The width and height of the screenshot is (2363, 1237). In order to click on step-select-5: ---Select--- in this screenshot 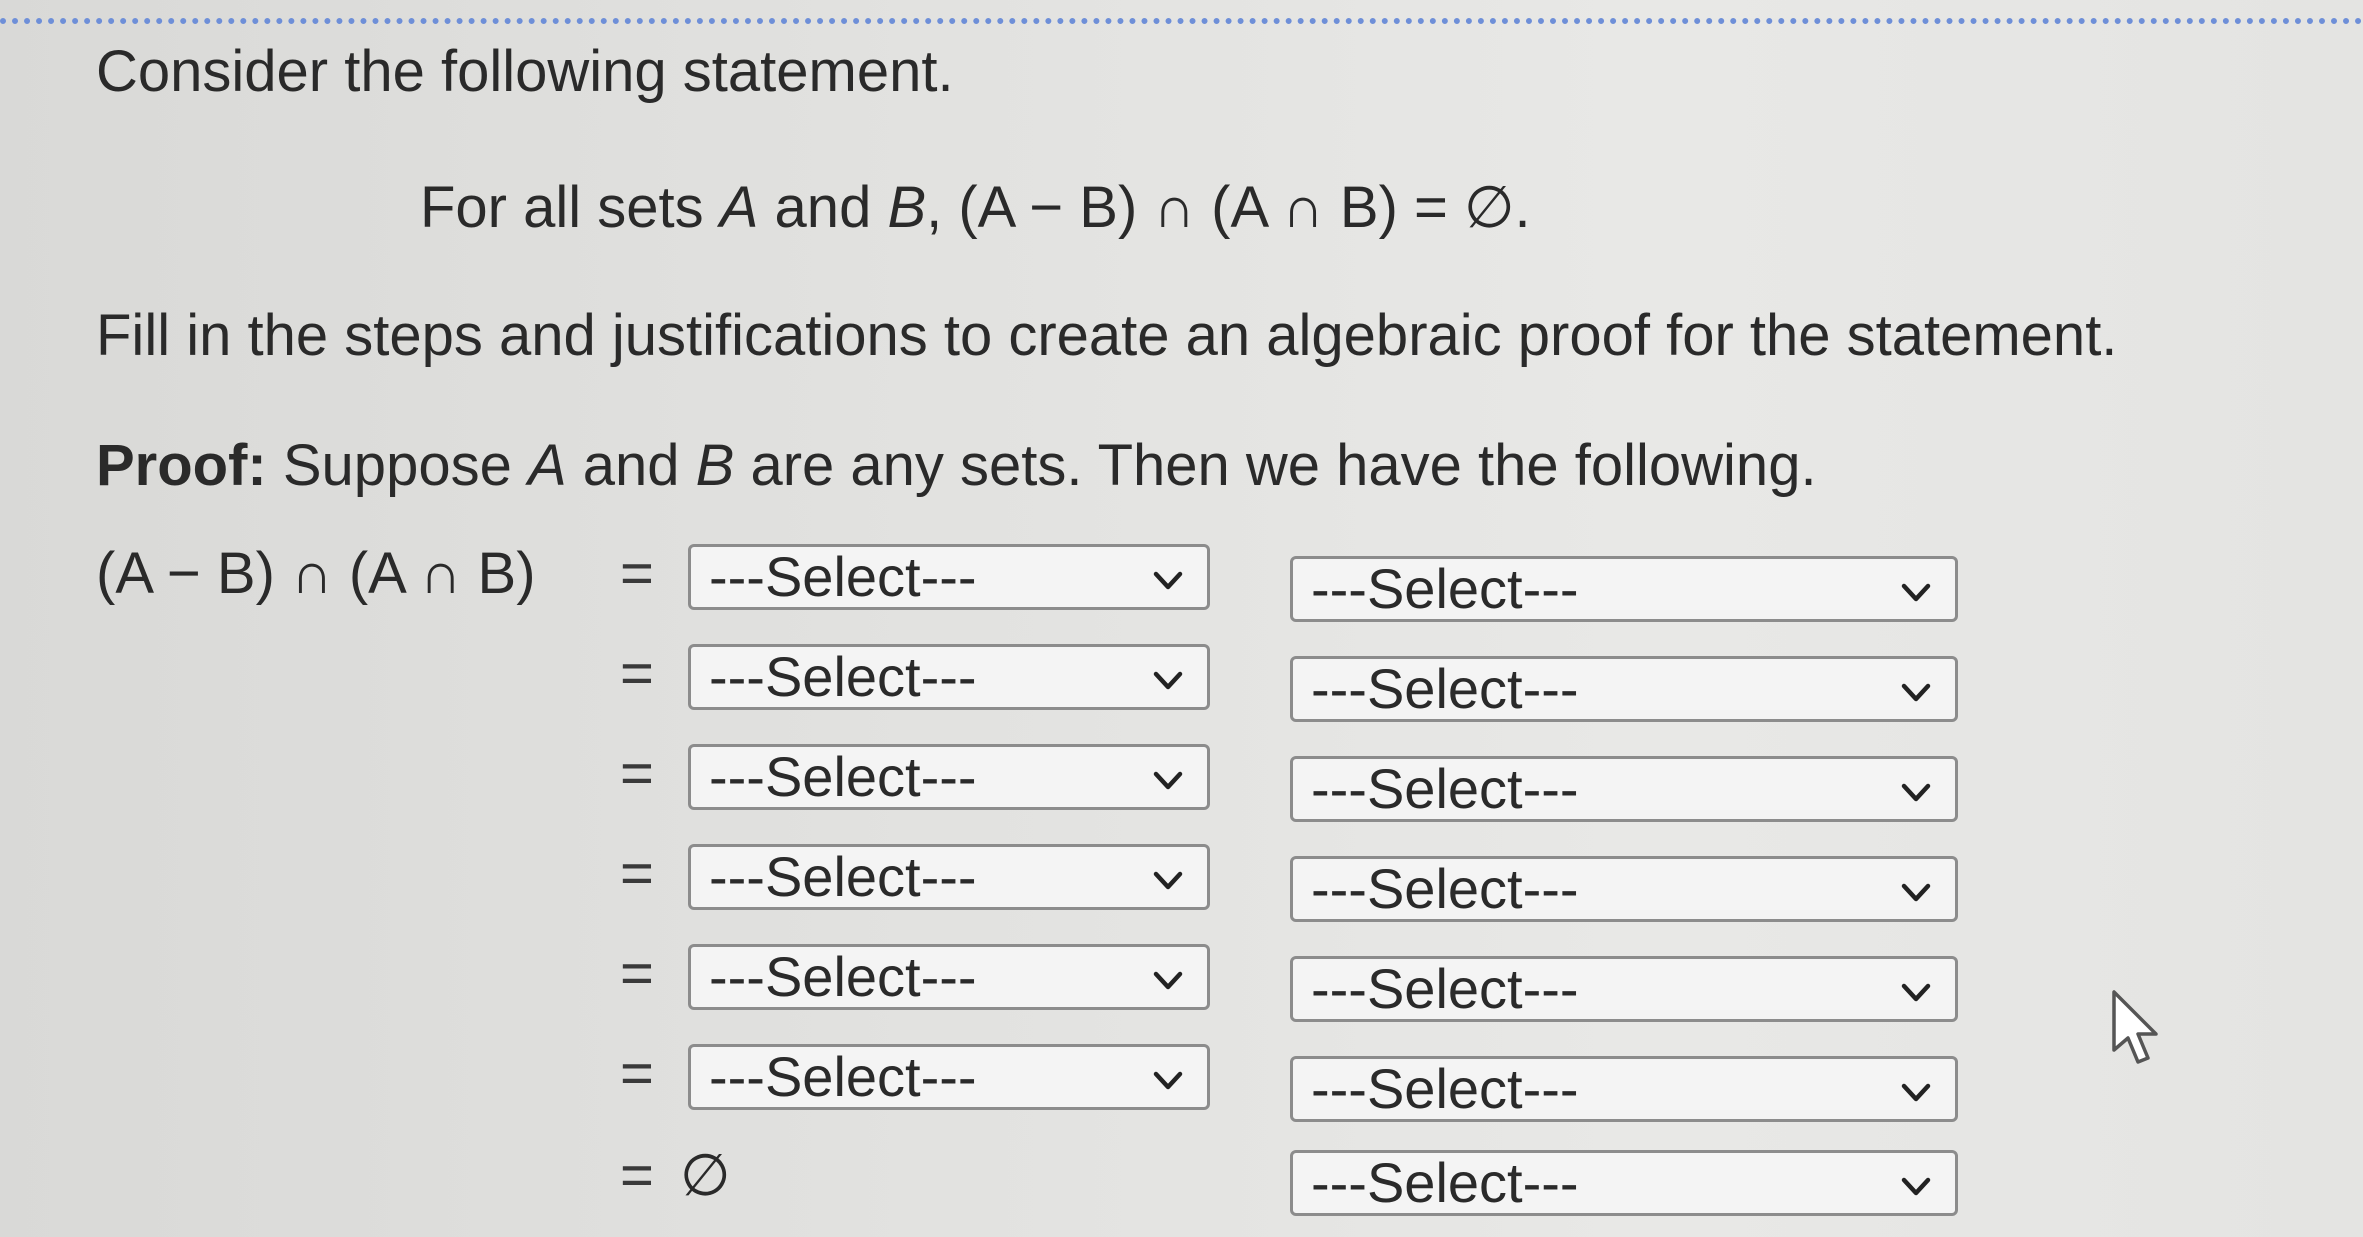, I will do `click(949, 977)`.